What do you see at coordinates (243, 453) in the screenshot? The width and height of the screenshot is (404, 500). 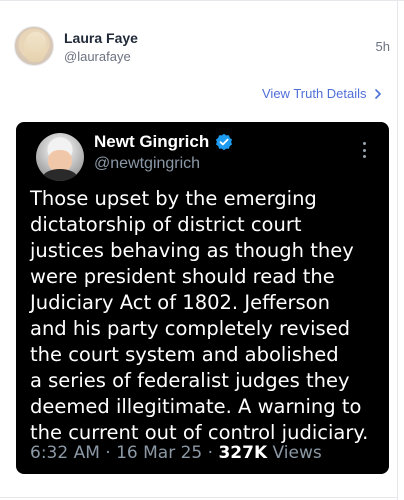 I see `embed-views-count: 327K` at bounding box center [243, 453].